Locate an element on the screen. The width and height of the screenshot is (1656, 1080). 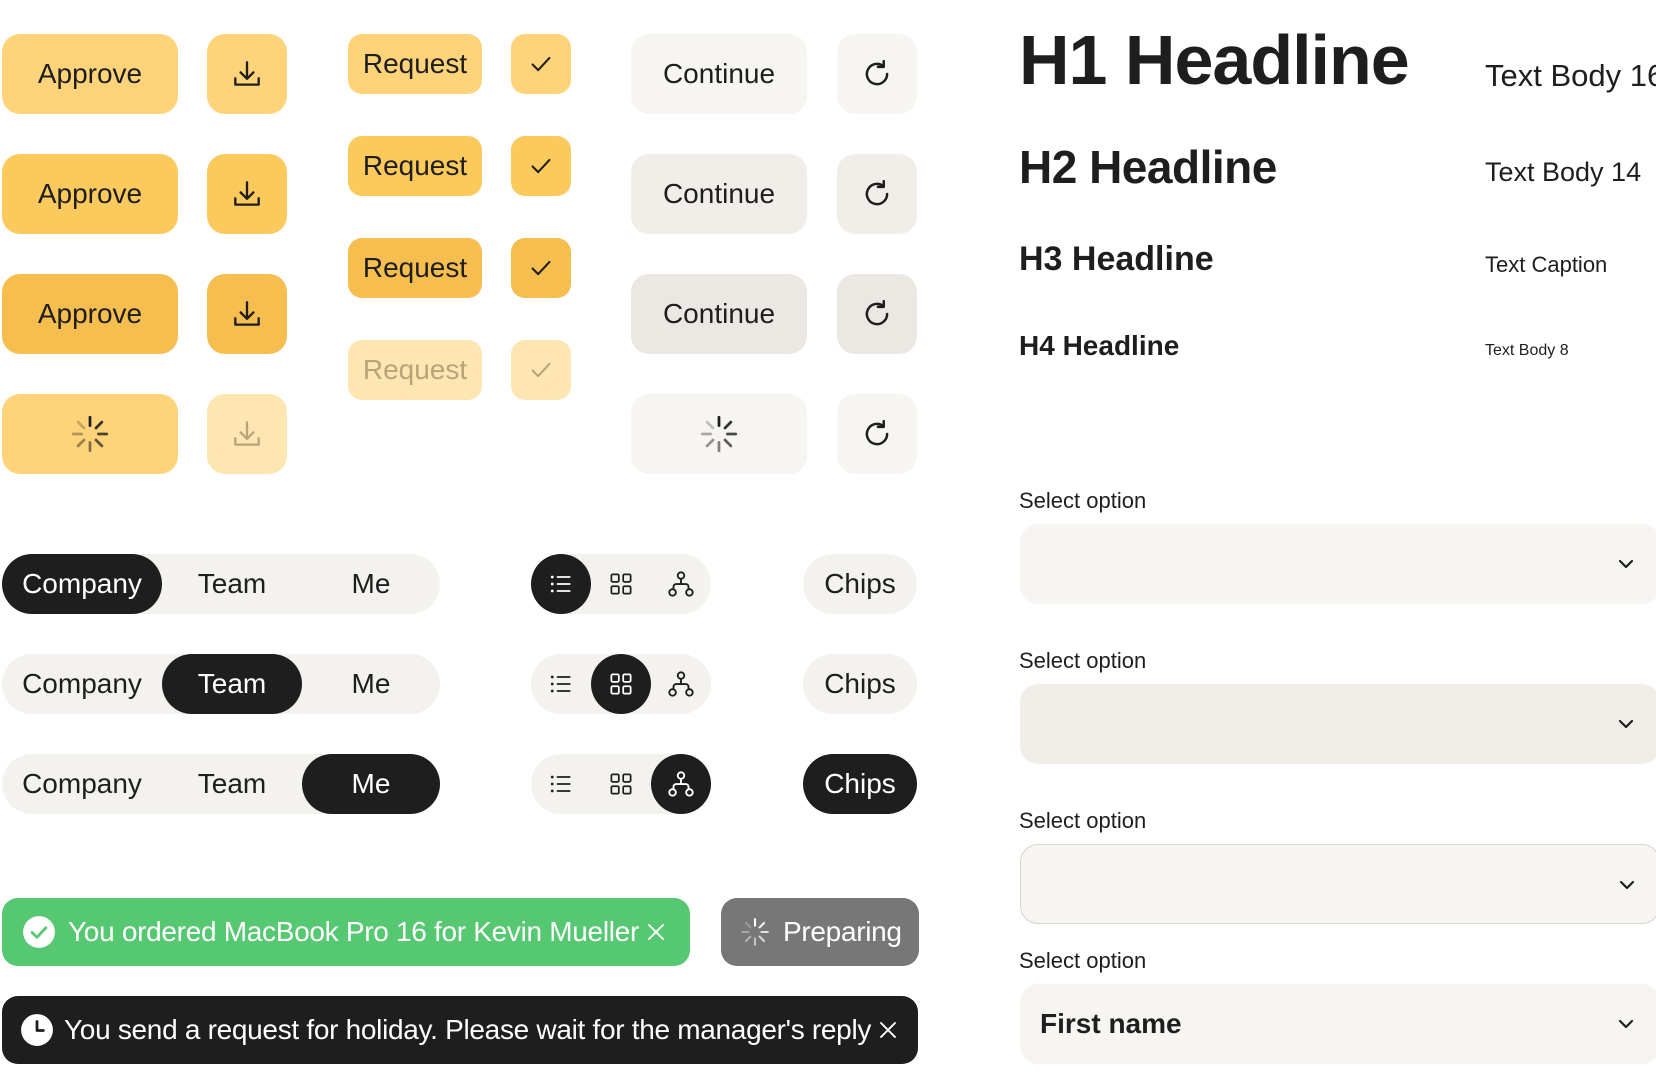
segmented-control-company: Company Team Me is located at coordinates (221, 584).